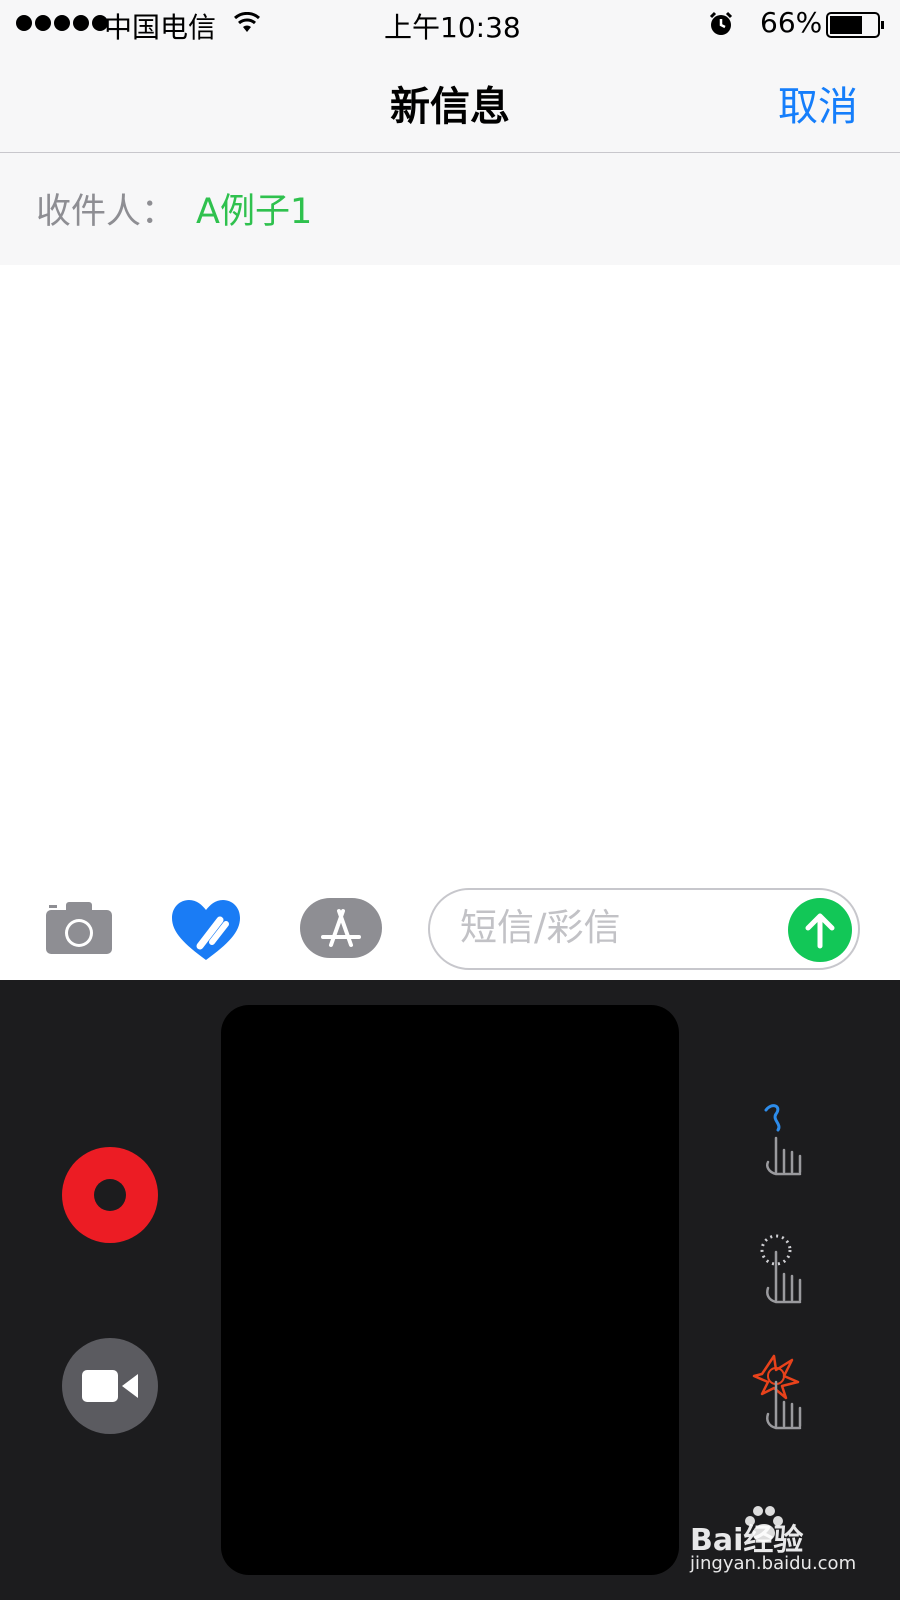  Describe the element at coordinates (855, 25) in the screenshot. I see `battery-icon` at that location.